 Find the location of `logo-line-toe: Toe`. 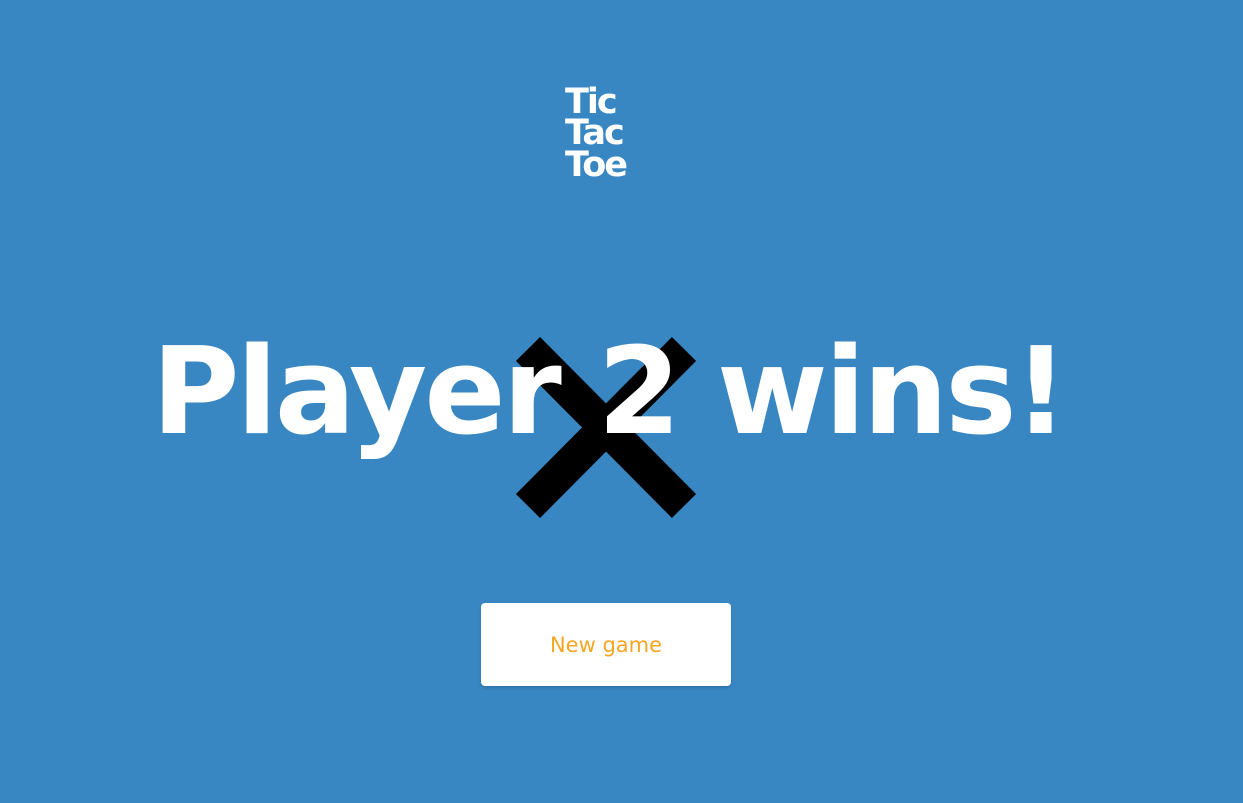

logo-line-toe: Toe is located at coordinates (596, 165).